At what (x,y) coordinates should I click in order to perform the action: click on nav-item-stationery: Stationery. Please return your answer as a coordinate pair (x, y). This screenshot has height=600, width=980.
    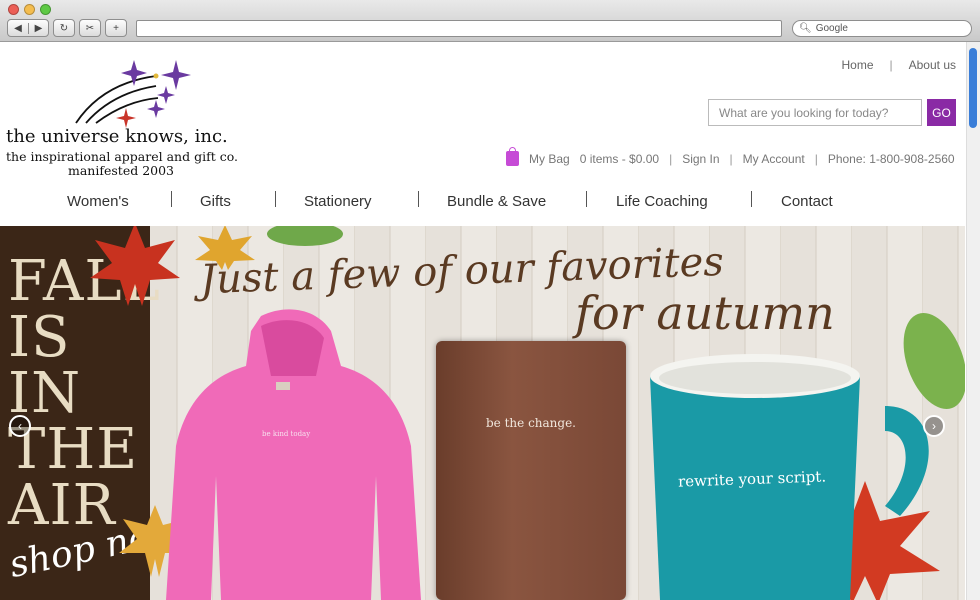
    Looking at the image, I should click on (338, 201).